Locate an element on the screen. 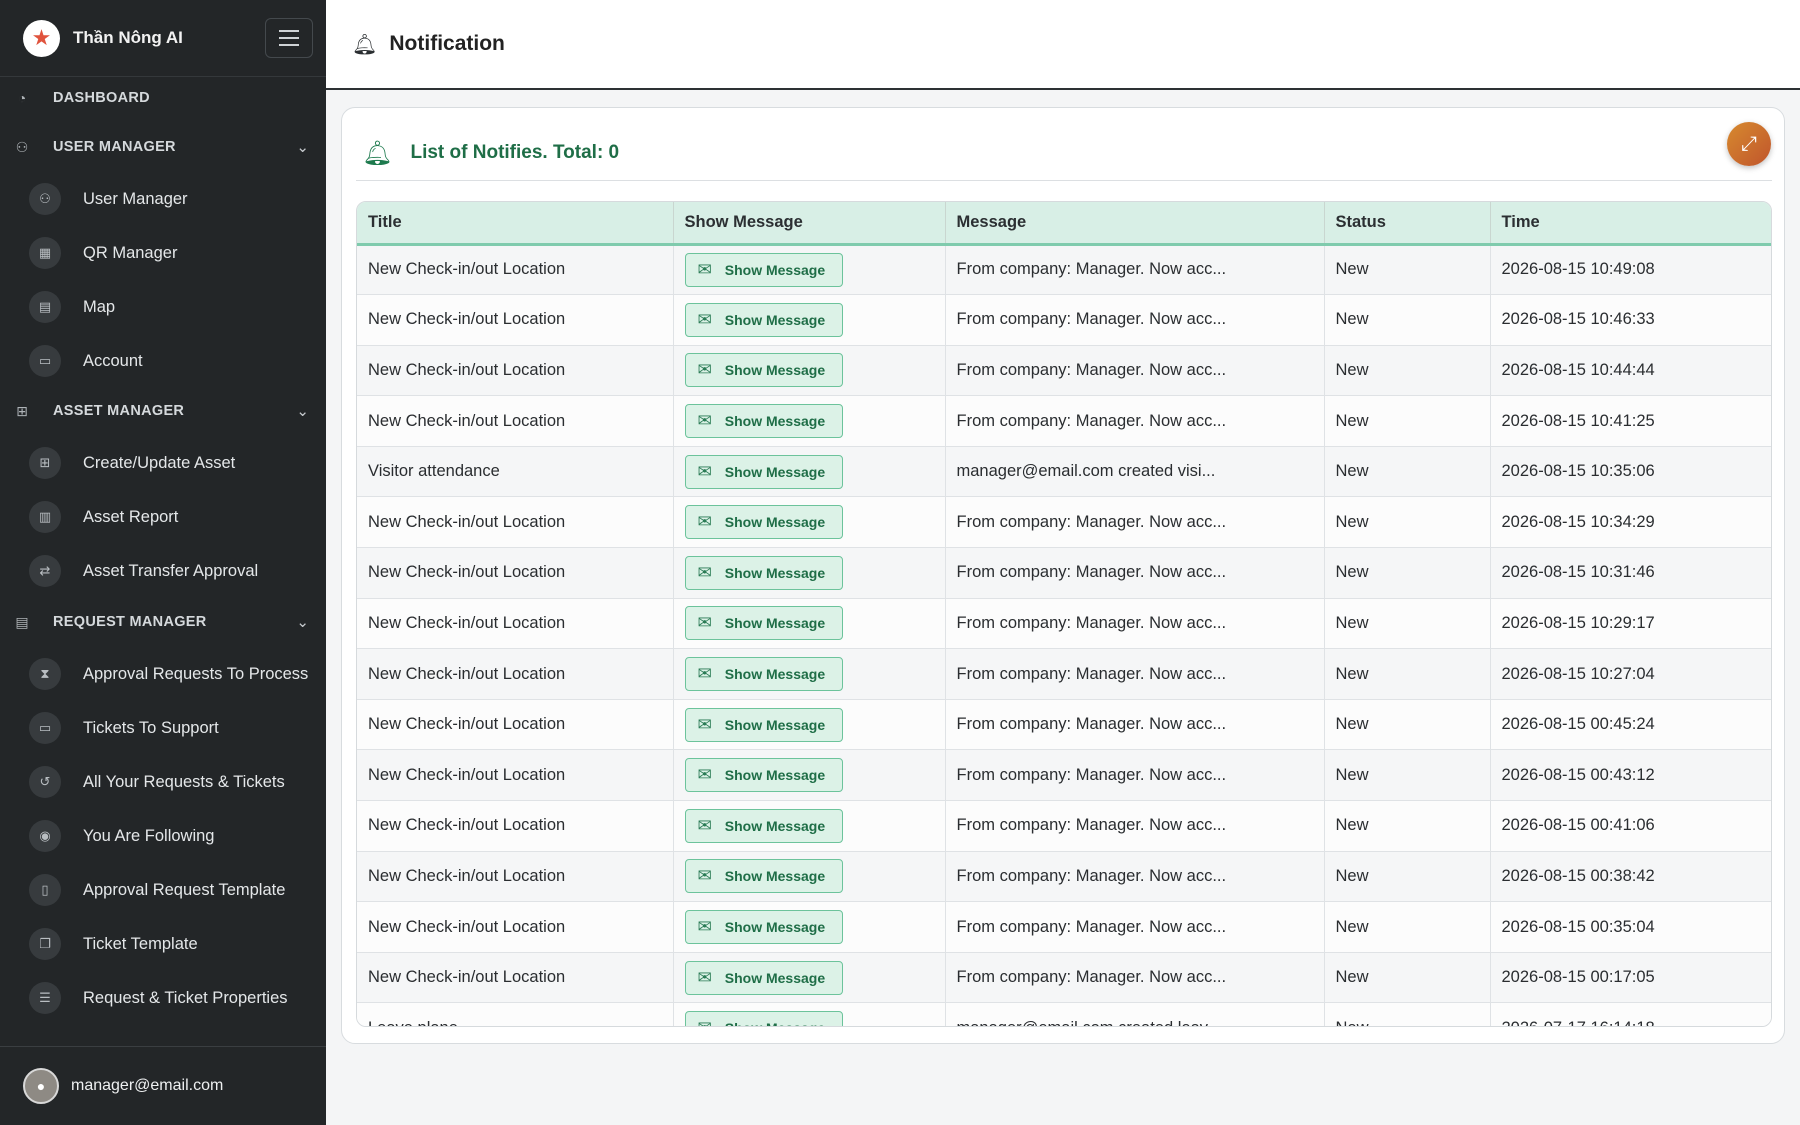  cell-time: 2026-08-15 00:43:12 is located at coordinates (1630, 775).